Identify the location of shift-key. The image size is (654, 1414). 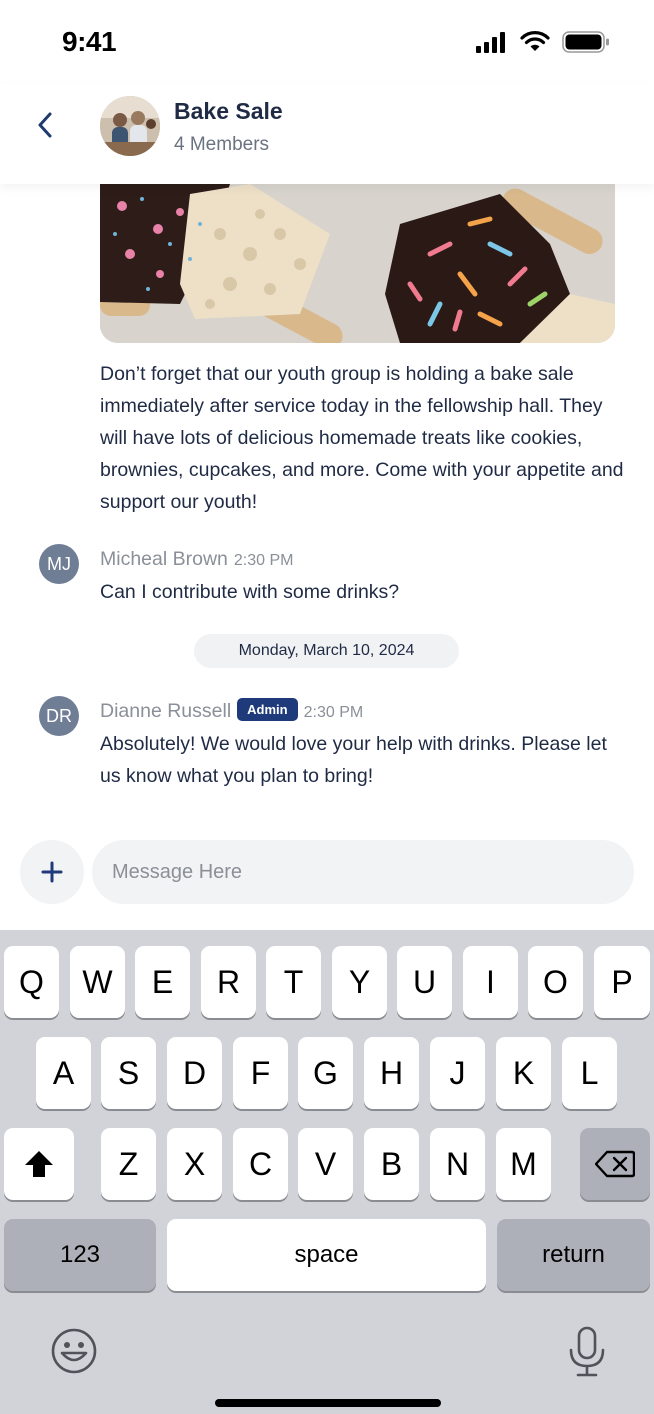
(39, 1164).